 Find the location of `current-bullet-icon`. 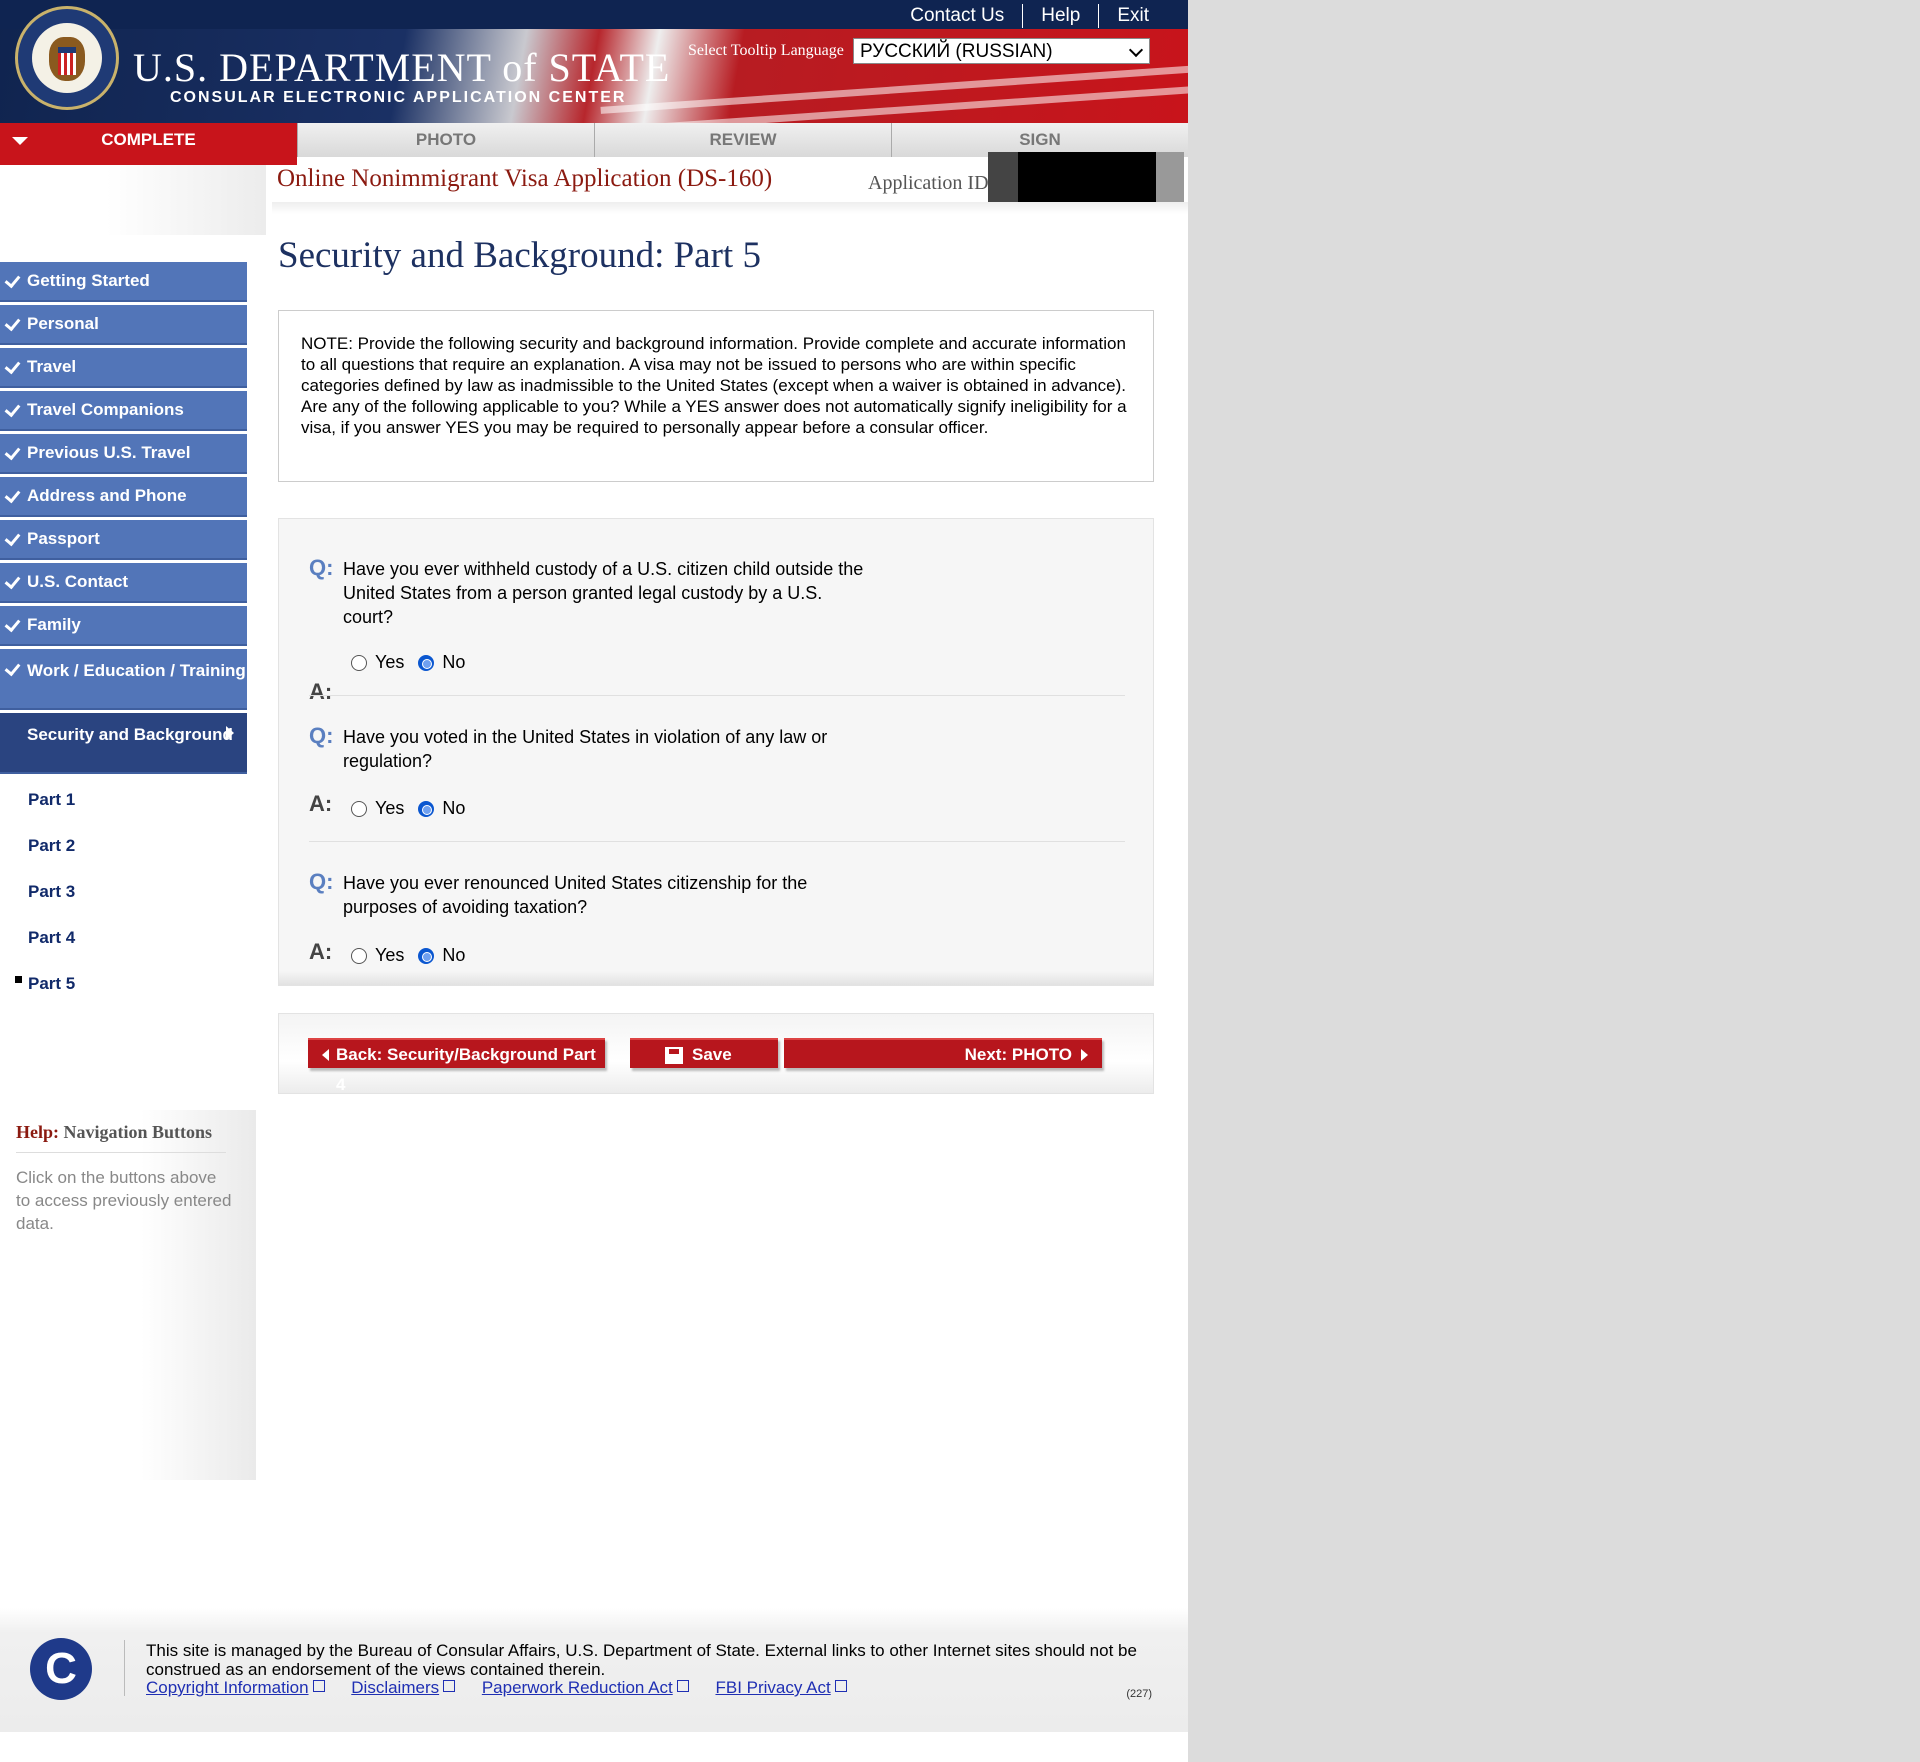

current-bullet-icon is located at coordinates (18, 979).